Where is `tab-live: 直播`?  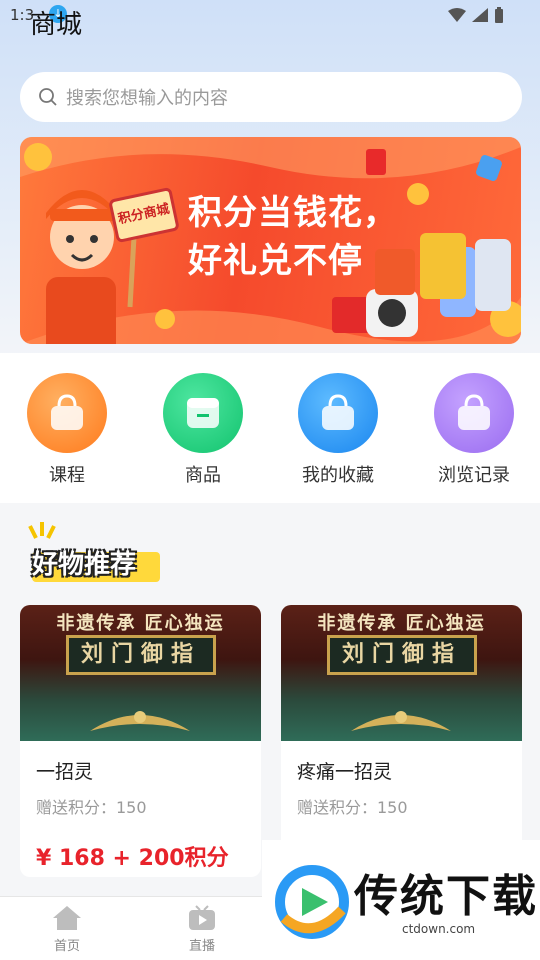
tab-live: 直播 is located at coordinates (202, 929).